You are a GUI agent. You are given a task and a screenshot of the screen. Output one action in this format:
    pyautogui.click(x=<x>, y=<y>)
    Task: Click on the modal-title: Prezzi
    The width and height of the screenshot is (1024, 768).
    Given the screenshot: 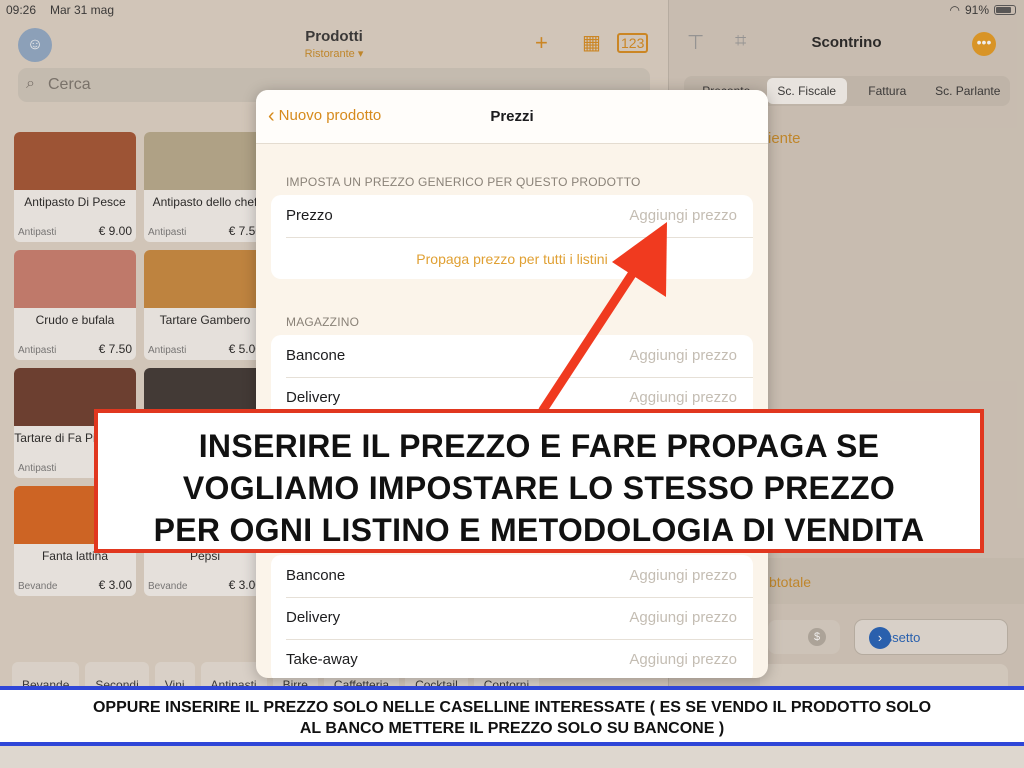 What is the action you would take?
    pyautogui.click(x=512, y=116)
    